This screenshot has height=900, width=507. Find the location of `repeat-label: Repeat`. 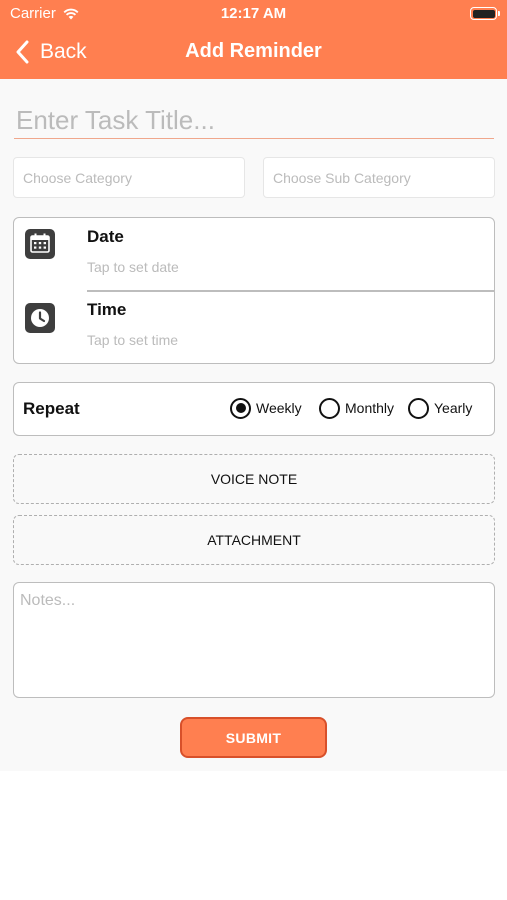

repeat-label: Repeat is located at coordinates (51, 408).